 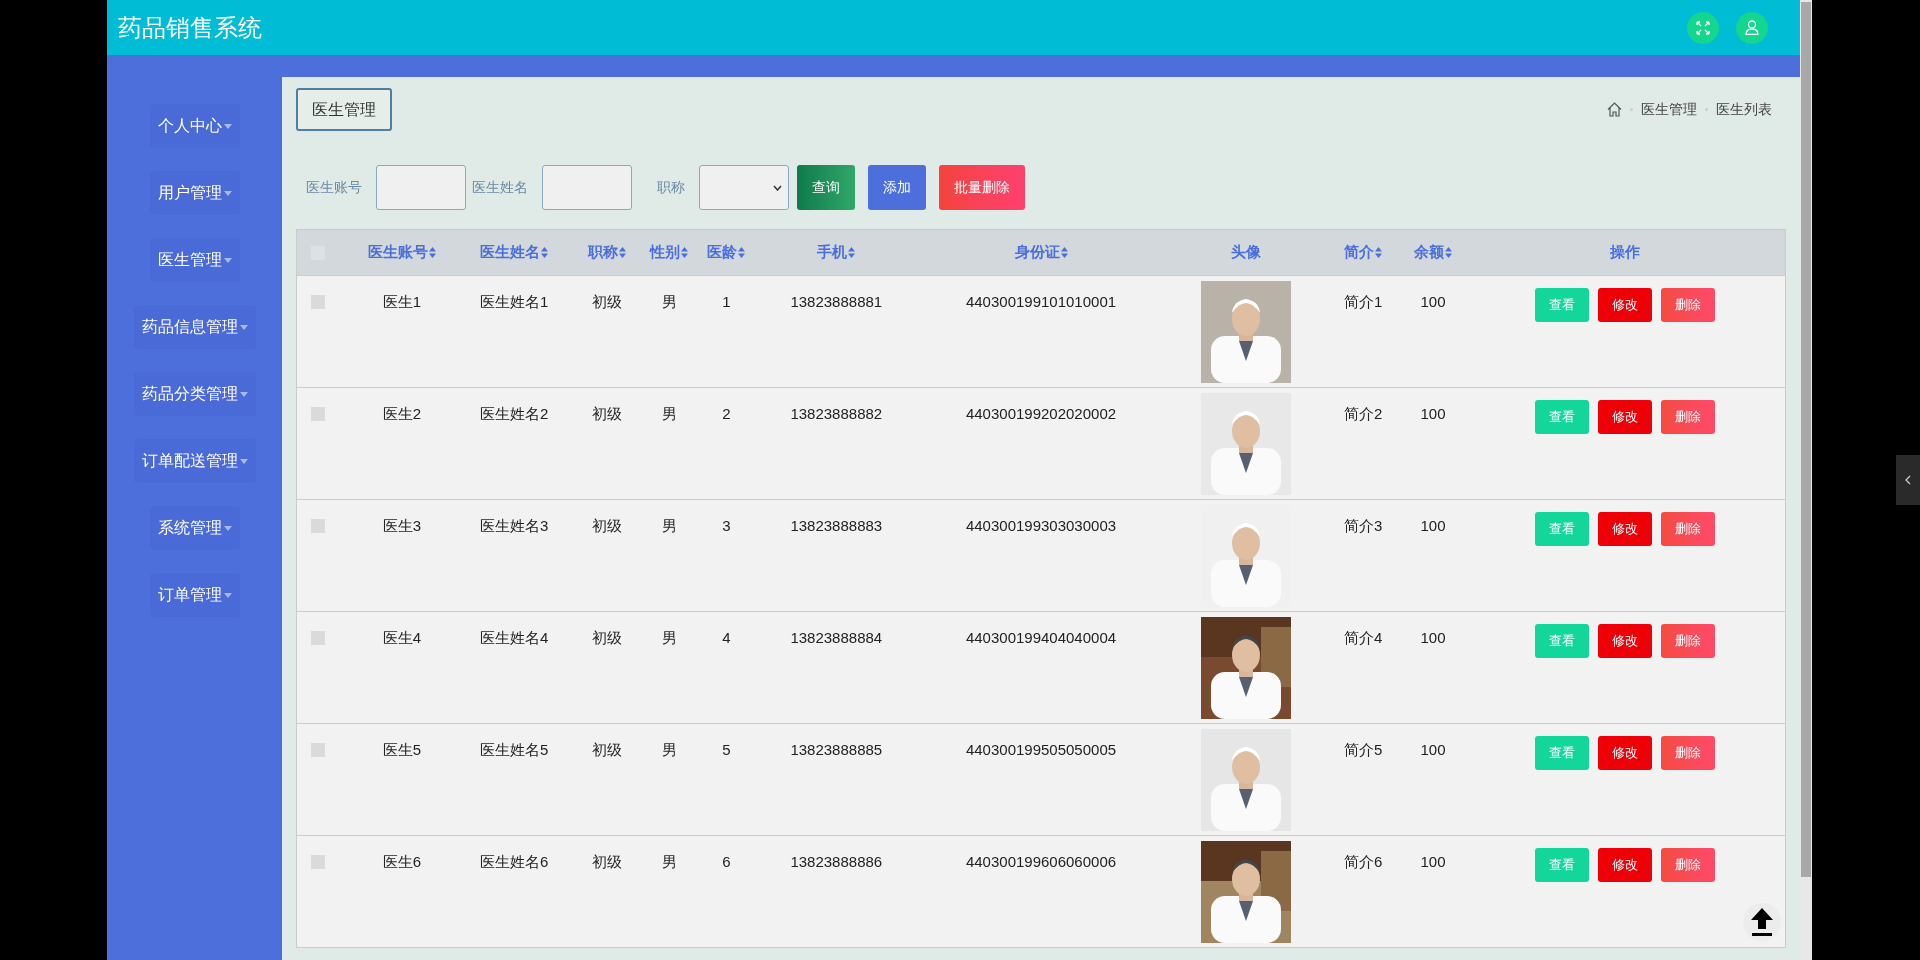 I want to click on add-button: 添加, so click(x=897, y=187).